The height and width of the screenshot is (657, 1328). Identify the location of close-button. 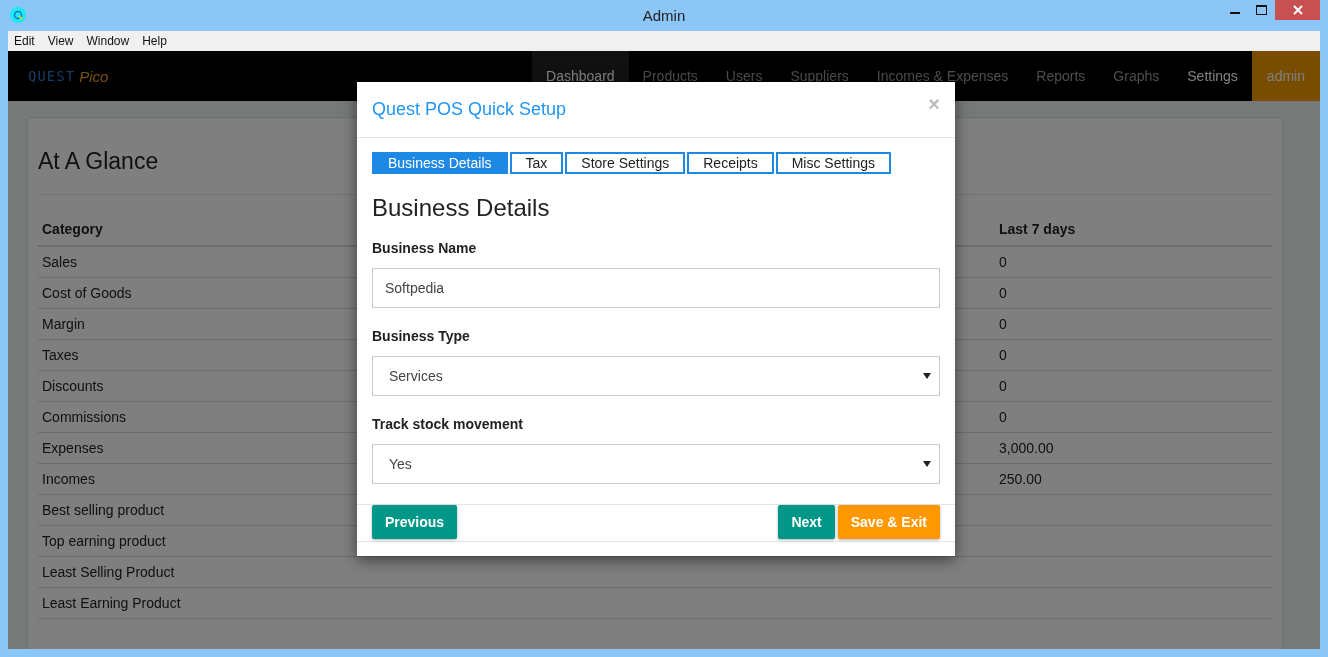
(1297, 10).